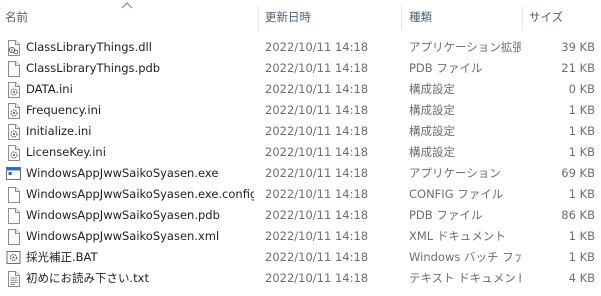 This screenshot has height=296, width=601. Describe the element at coordinates (13, 257) in the screenshot. I see `batch-file-icon` at that location.